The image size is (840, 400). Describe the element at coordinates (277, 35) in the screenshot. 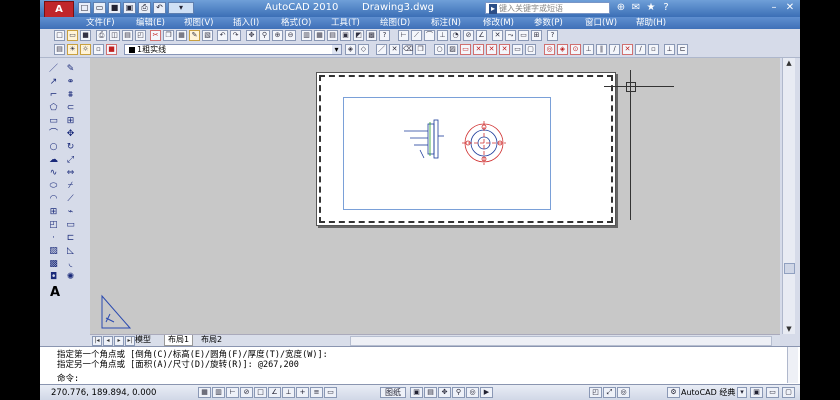

I see `zoom-window-icon: ⊕` at that location.